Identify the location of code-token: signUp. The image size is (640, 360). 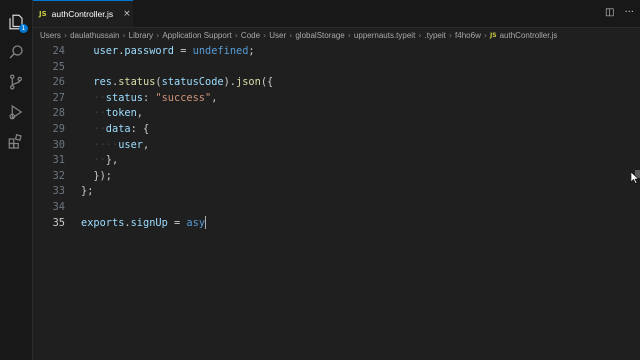
(149, 222).